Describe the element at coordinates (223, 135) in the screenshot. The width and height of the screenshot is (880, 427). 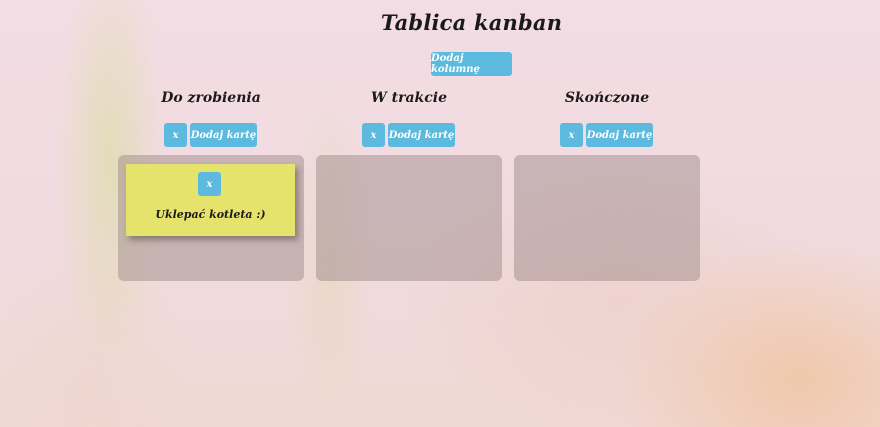
I see `add-card-todo-button: Dodaj kartę` at that location.